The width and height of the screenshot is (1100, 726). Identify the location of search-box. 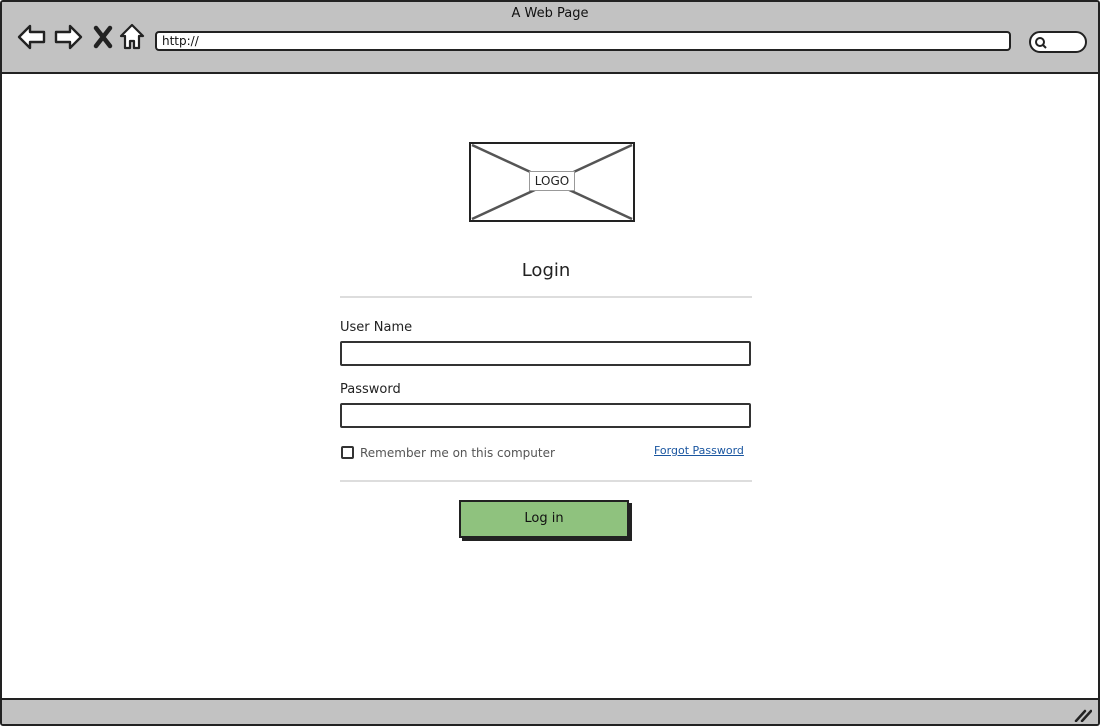
(1058, 42).